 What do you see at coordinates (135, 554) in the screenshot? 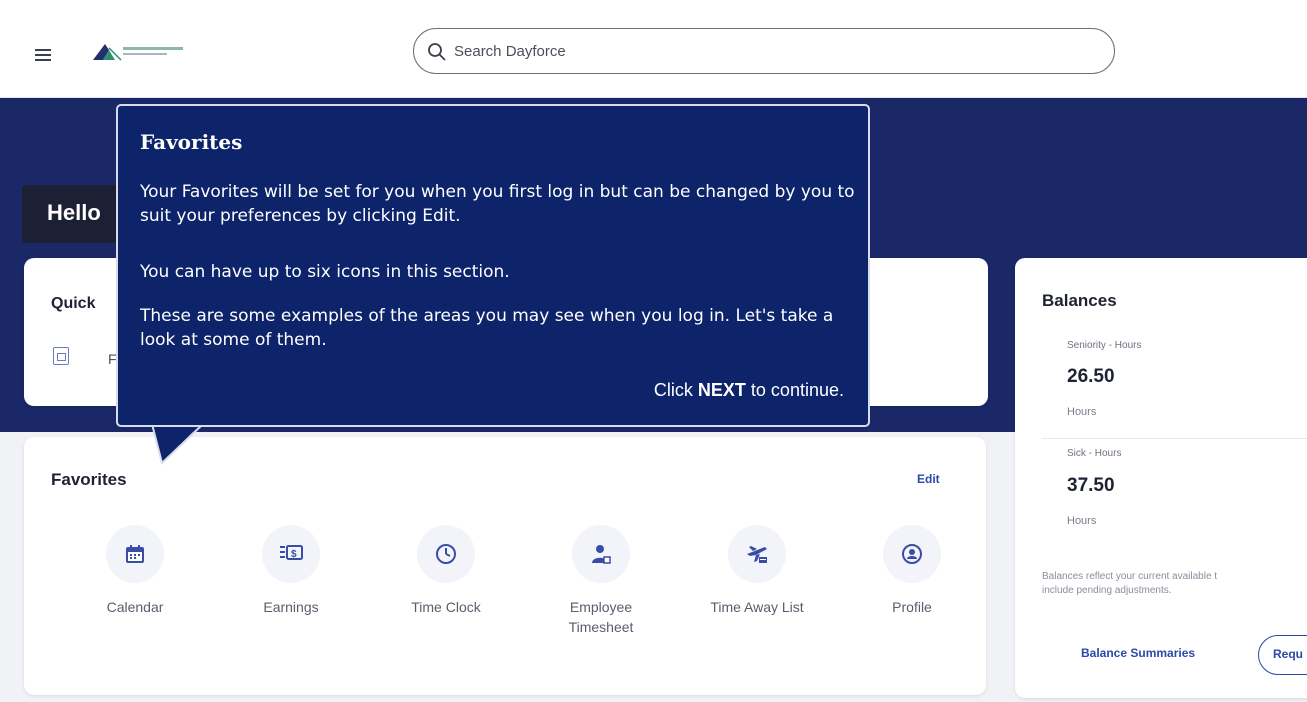
I see `calendar-icon` at bounding box center [135, 554].